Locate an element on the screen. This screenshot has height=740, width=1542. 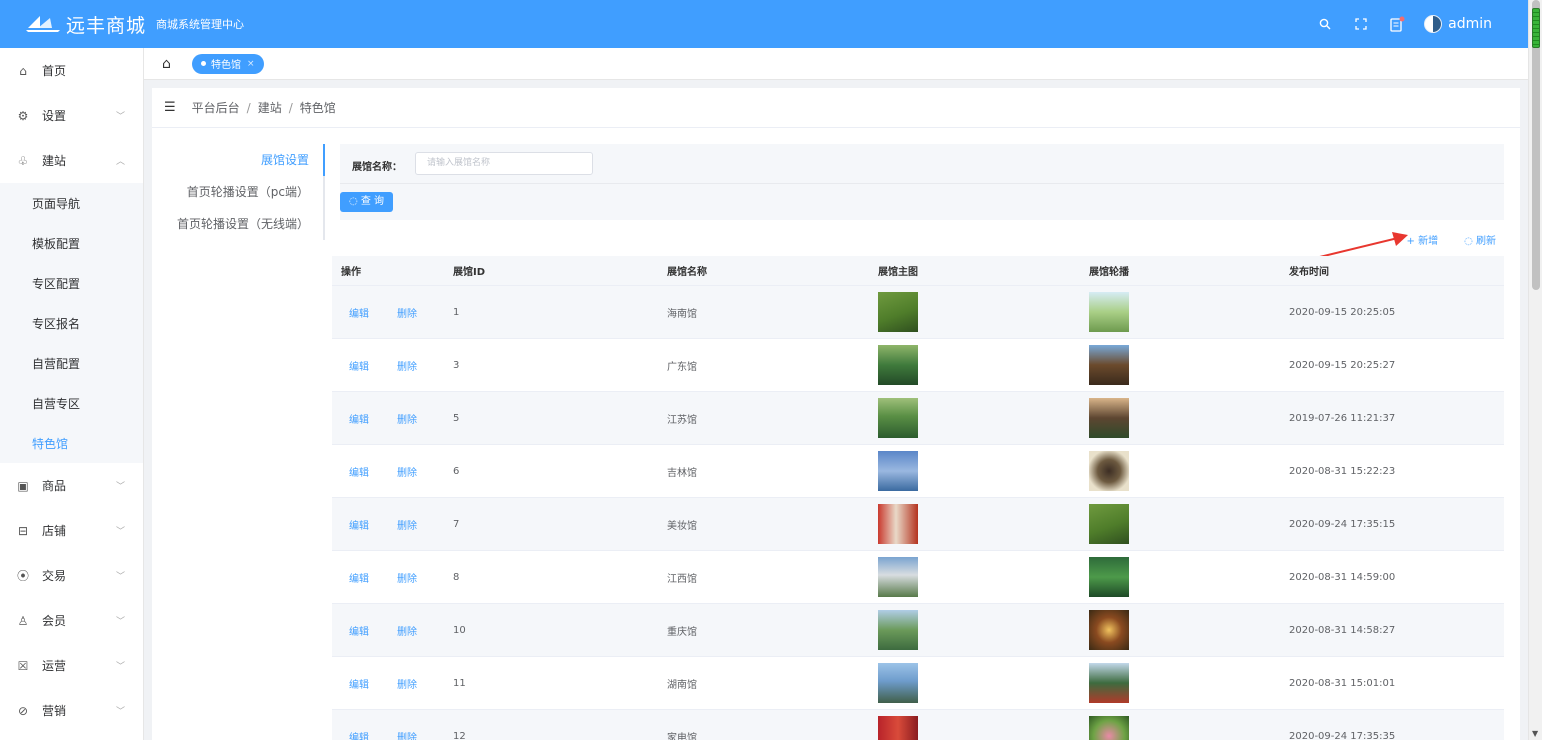
sidebar-subitem-self-config: 自营配置 is located at coordinates (71, 363).